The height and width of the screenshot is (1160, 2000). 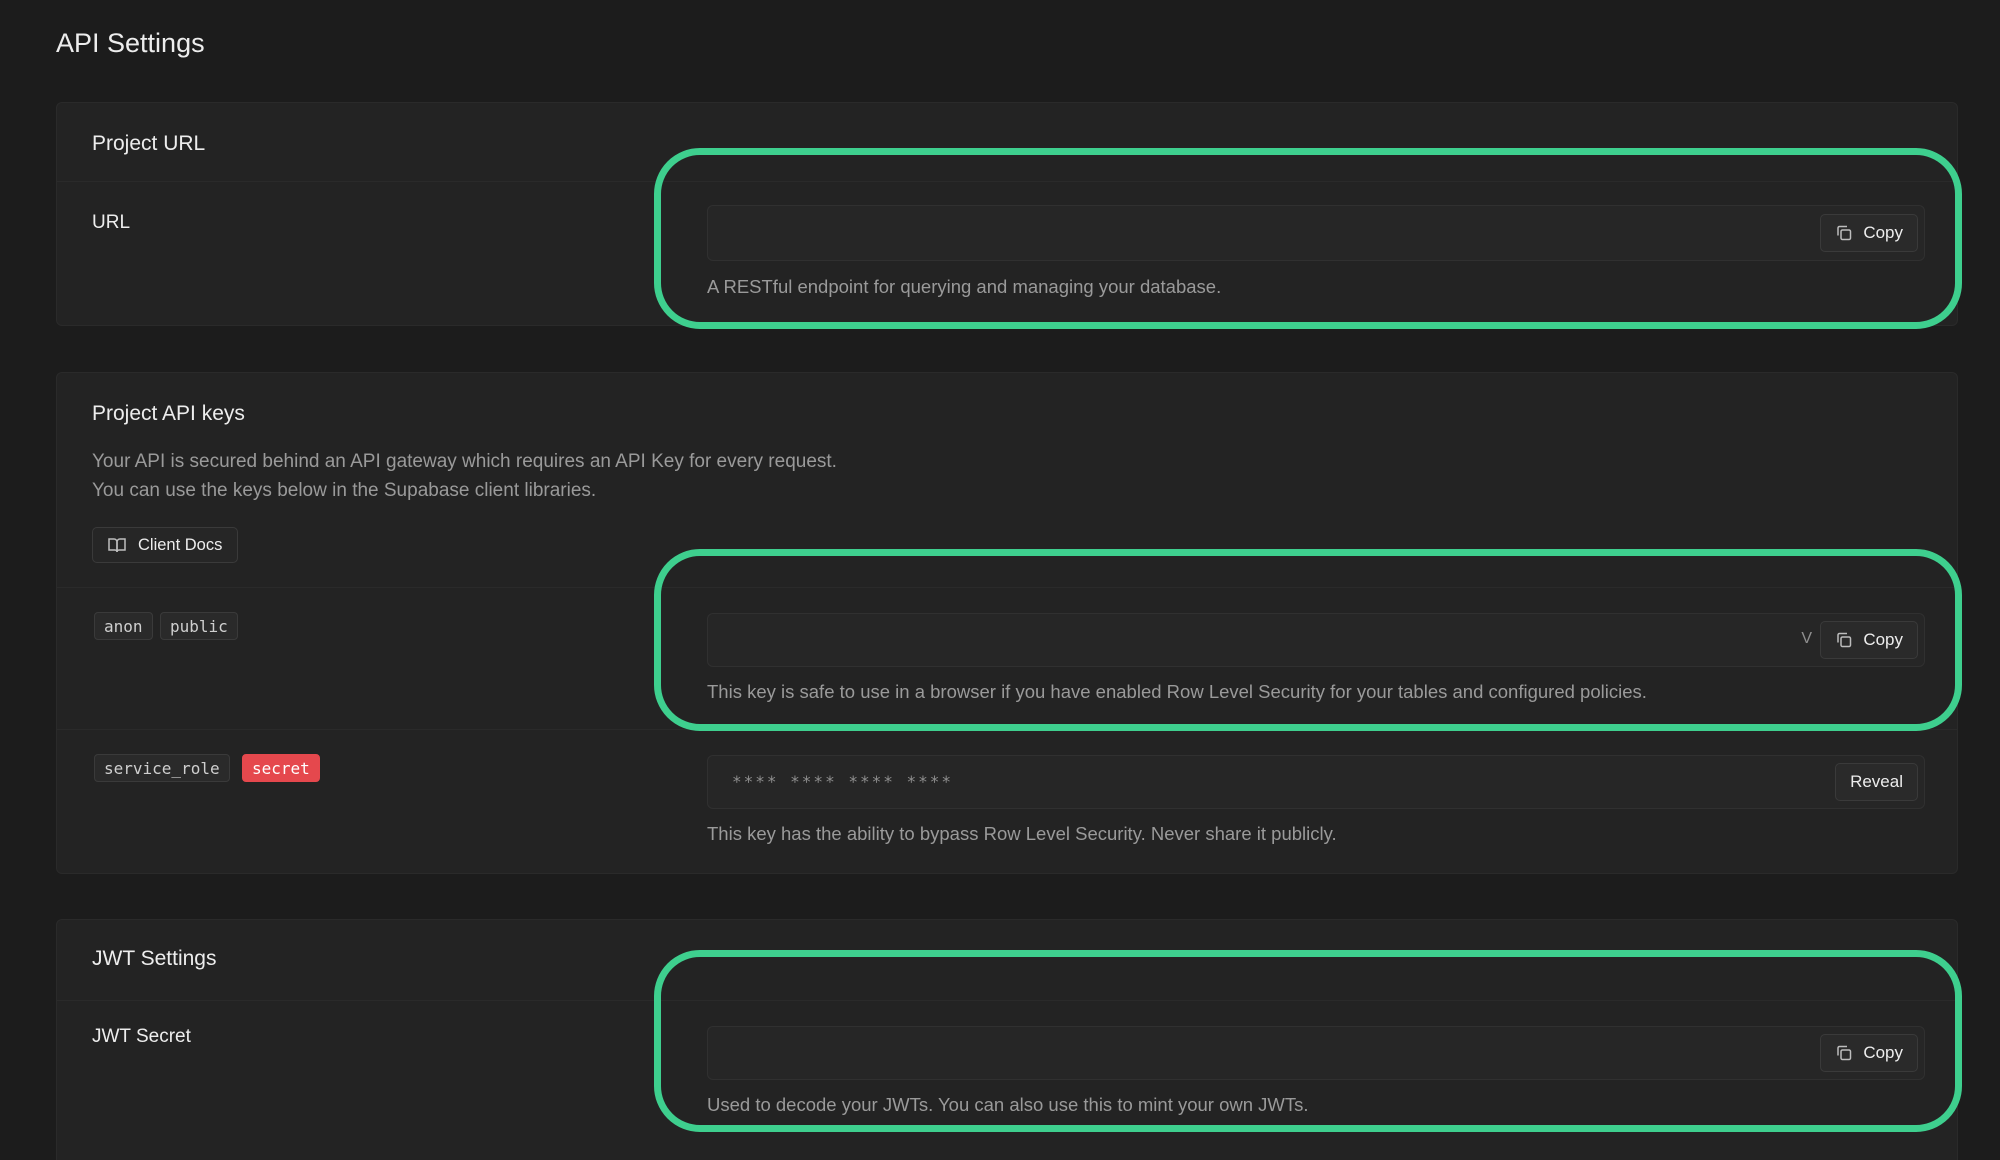 What do you see at coordinates (1316, 233) in the screenshot?
I see `url-field: Copy` at bounding box center [1316, 233].